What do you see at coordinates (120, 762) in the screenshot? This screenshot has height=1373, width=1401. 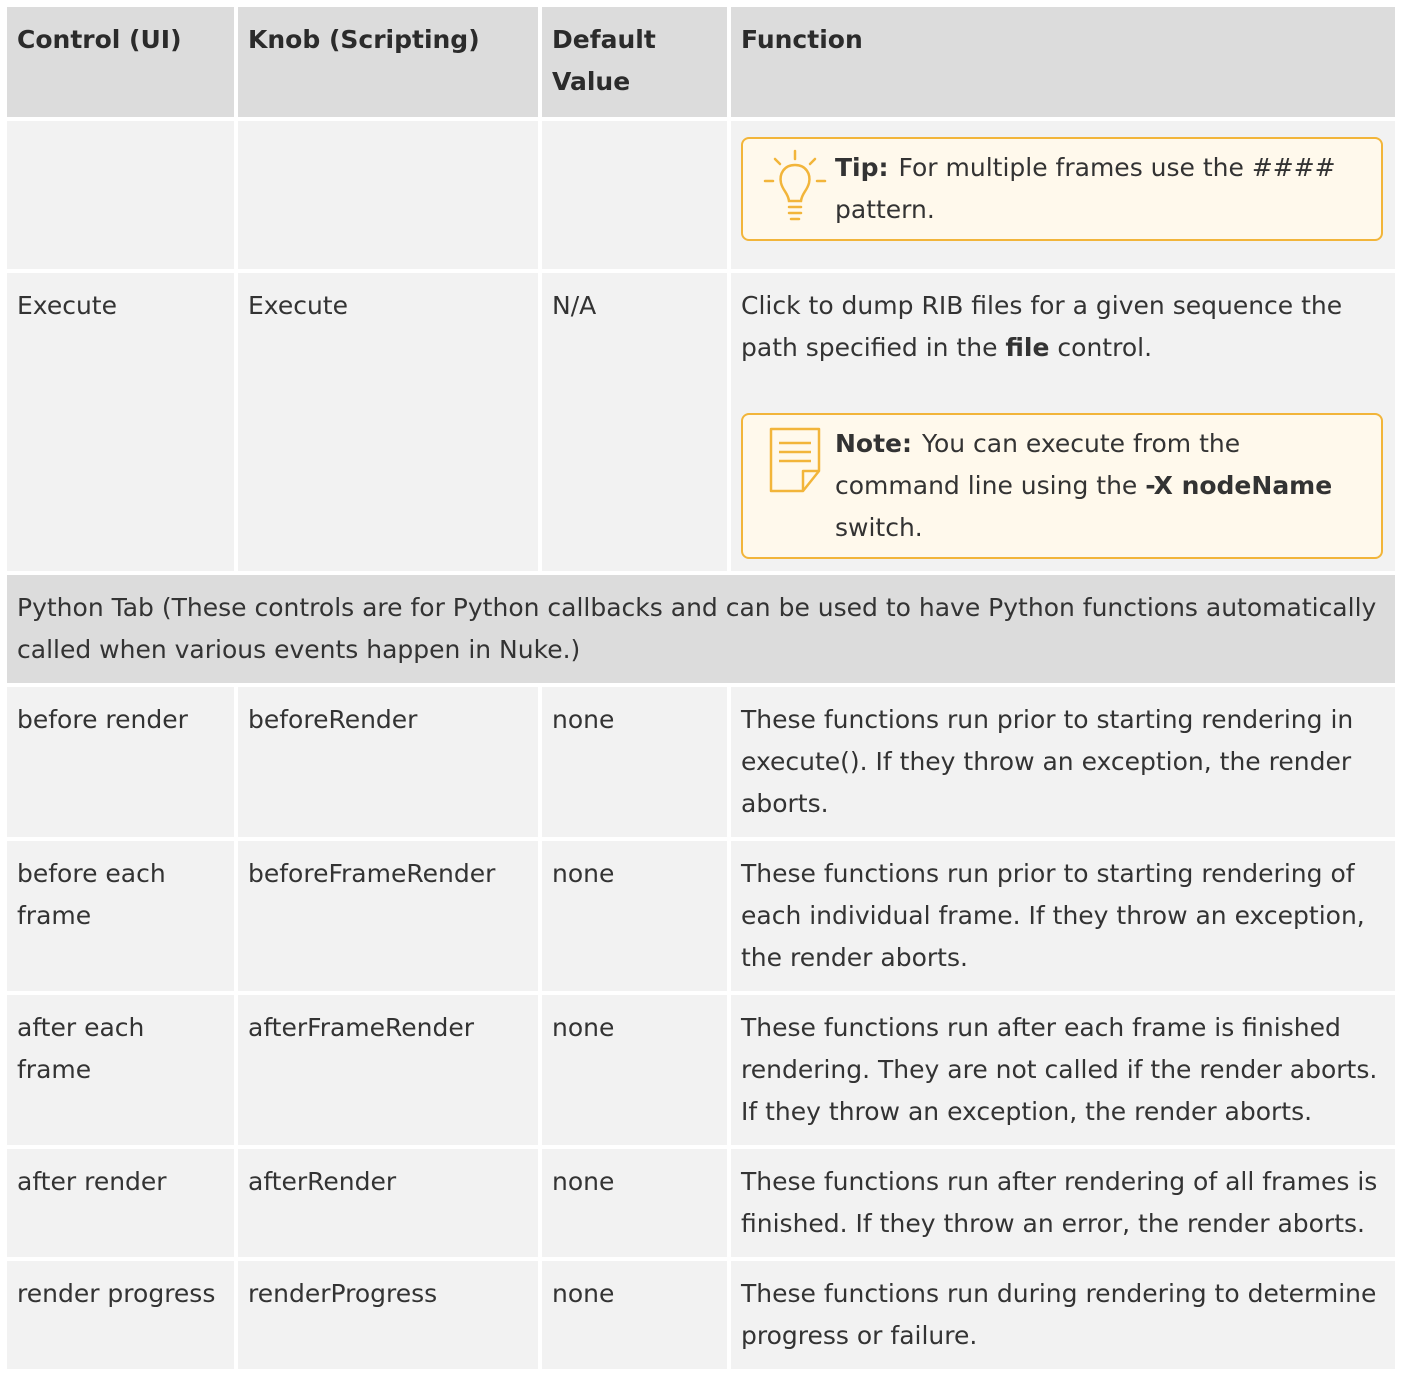 I see `cell-control: before render` at bounding box center [120, 762].